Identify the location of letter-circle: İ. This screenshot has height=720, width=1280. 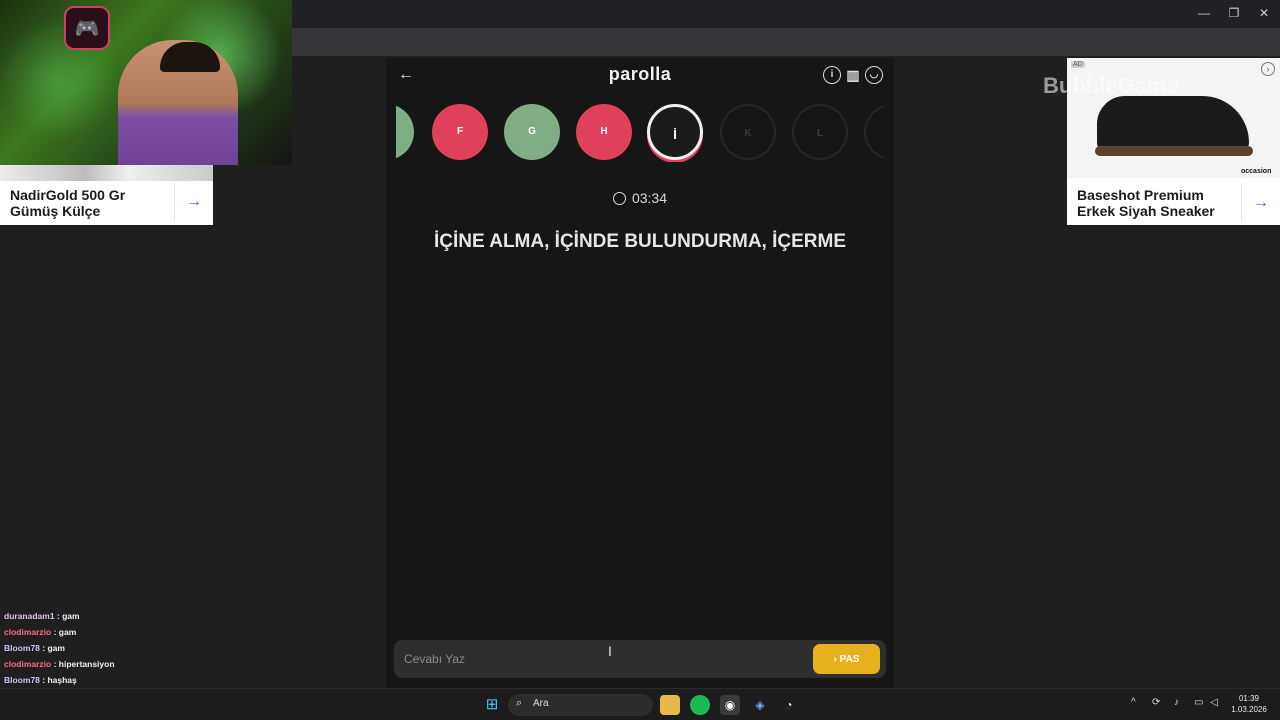
(675, 132).